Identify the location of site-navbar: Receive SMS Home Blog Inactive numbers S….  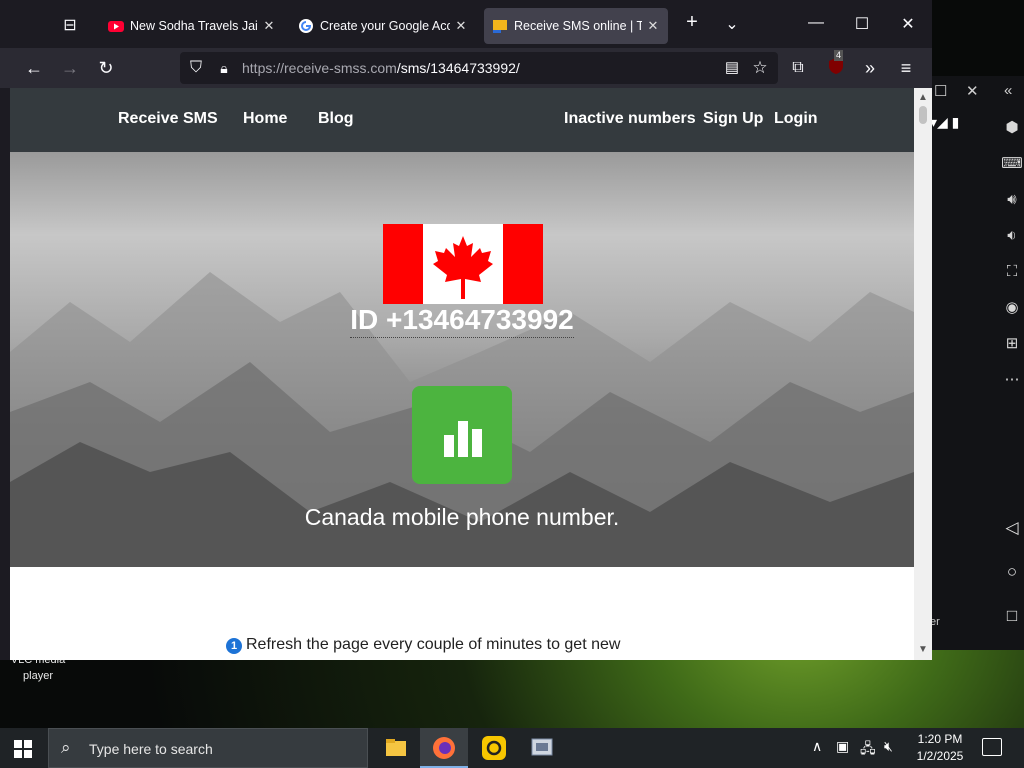
(462, 120).